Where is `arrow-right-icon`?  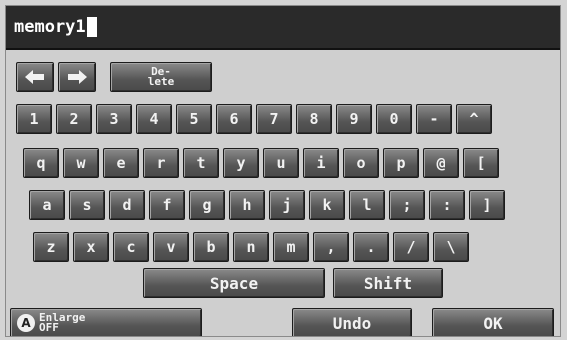
arrow-right-icon is located at coordinates (77, 77).